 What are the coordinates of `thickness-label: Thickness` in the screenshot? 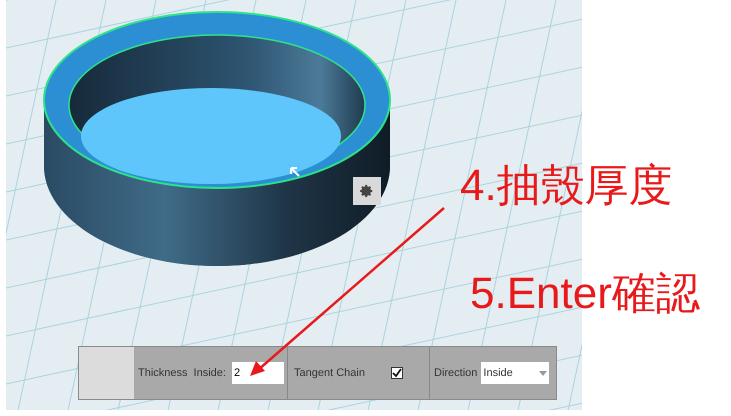 It's located at (163, 373).